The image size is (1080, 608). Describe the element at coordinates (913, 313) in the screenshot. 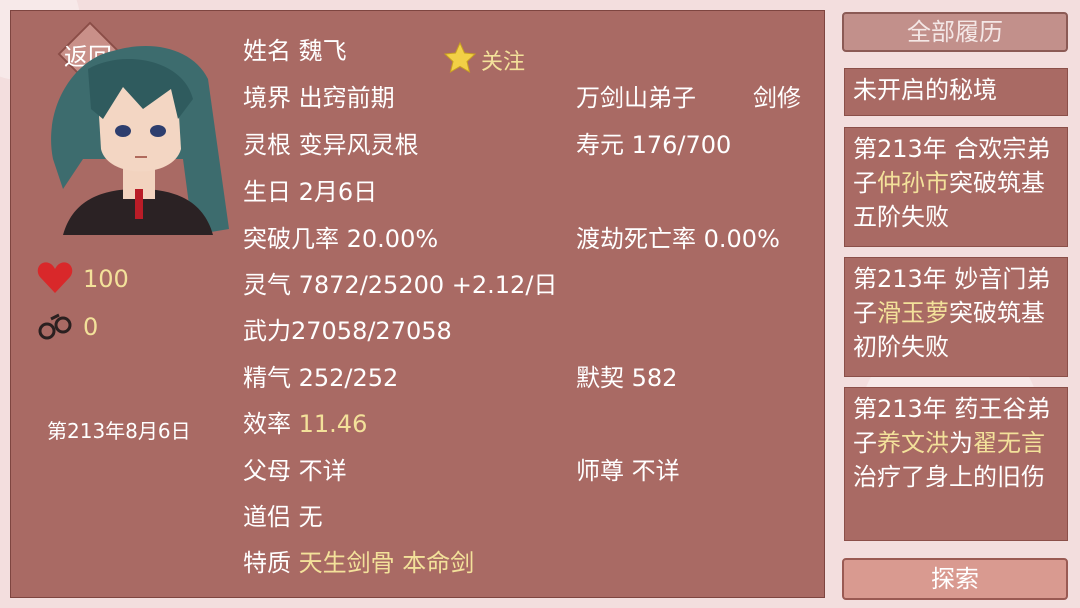

I see `history-person-name: 滑玉萝` at that location.